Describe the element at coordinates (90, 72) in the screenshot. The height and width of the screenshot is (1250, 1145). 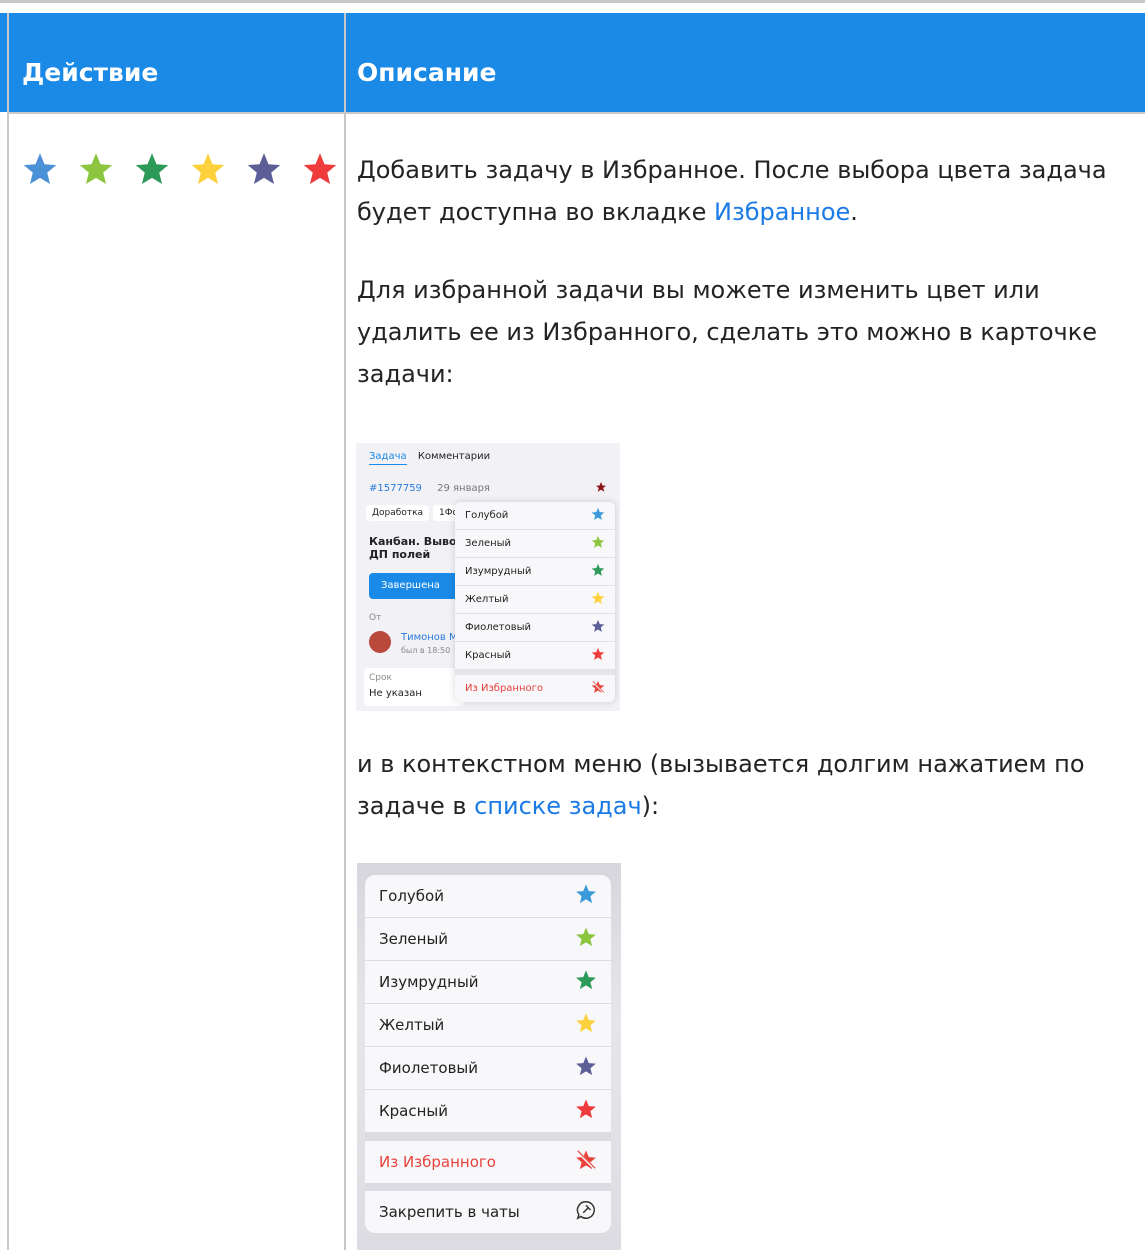
I see `header-action: Действие` at that location.